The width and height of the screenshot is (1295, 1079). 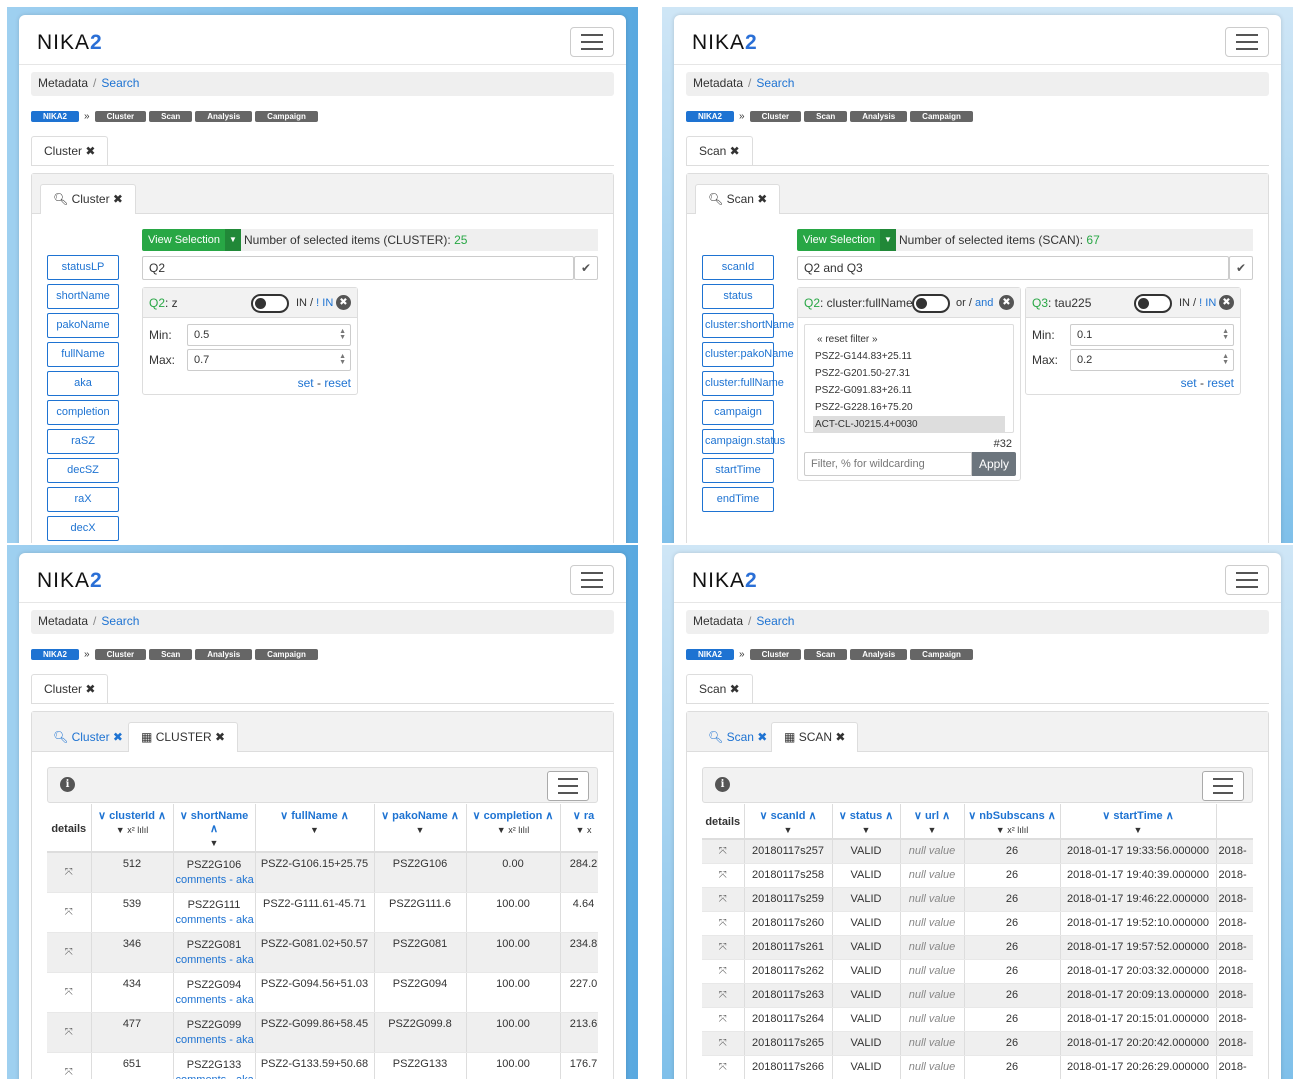 What do you see at coordinates (738, 296) in the screenshot?
I see `field-button: status` at bounding box center [738, 296].